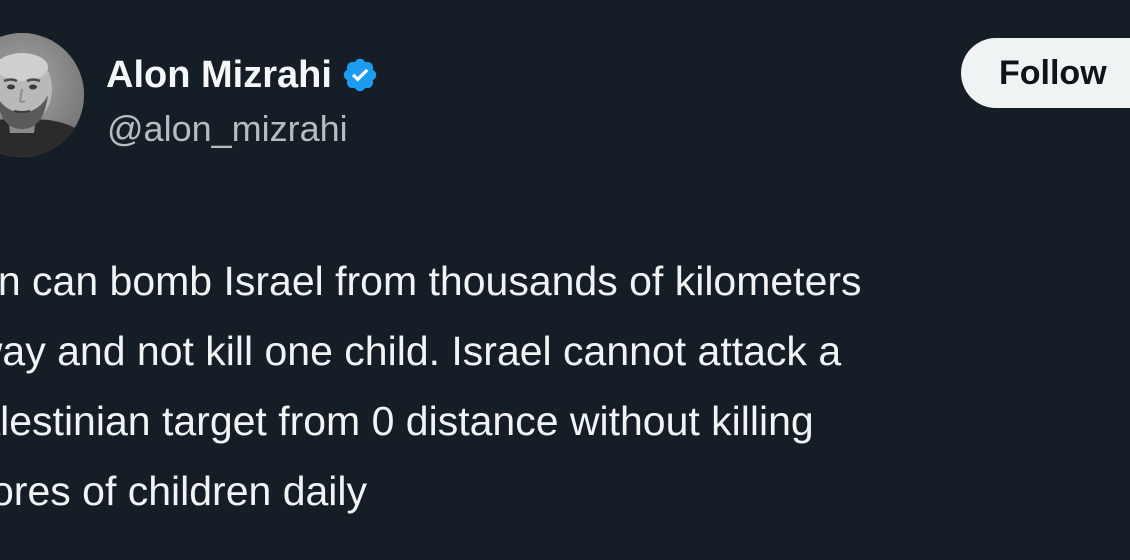 Image resolution: width=1130 pixels, height=560 pixels. I want to click on tweet-text-line: scores of children daily, so click(184, 491).